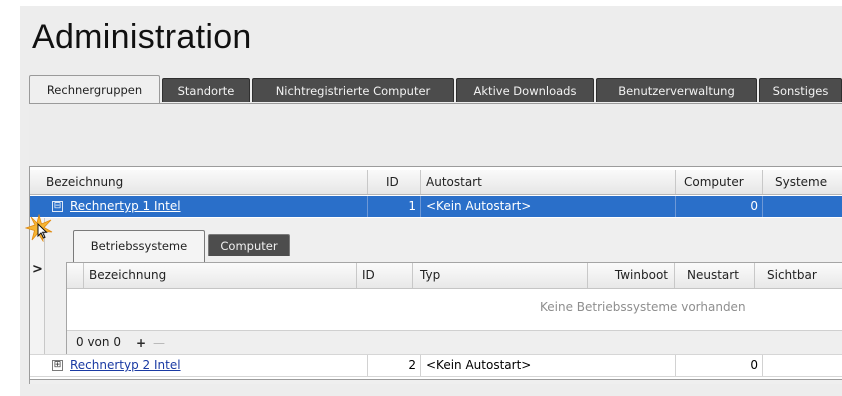 The width and height of the screenshot is (842, 396). What do you see at coordinates (159, 343) in the screenshot?
I see `remove-icon: —` at bounding box center [159, 343].